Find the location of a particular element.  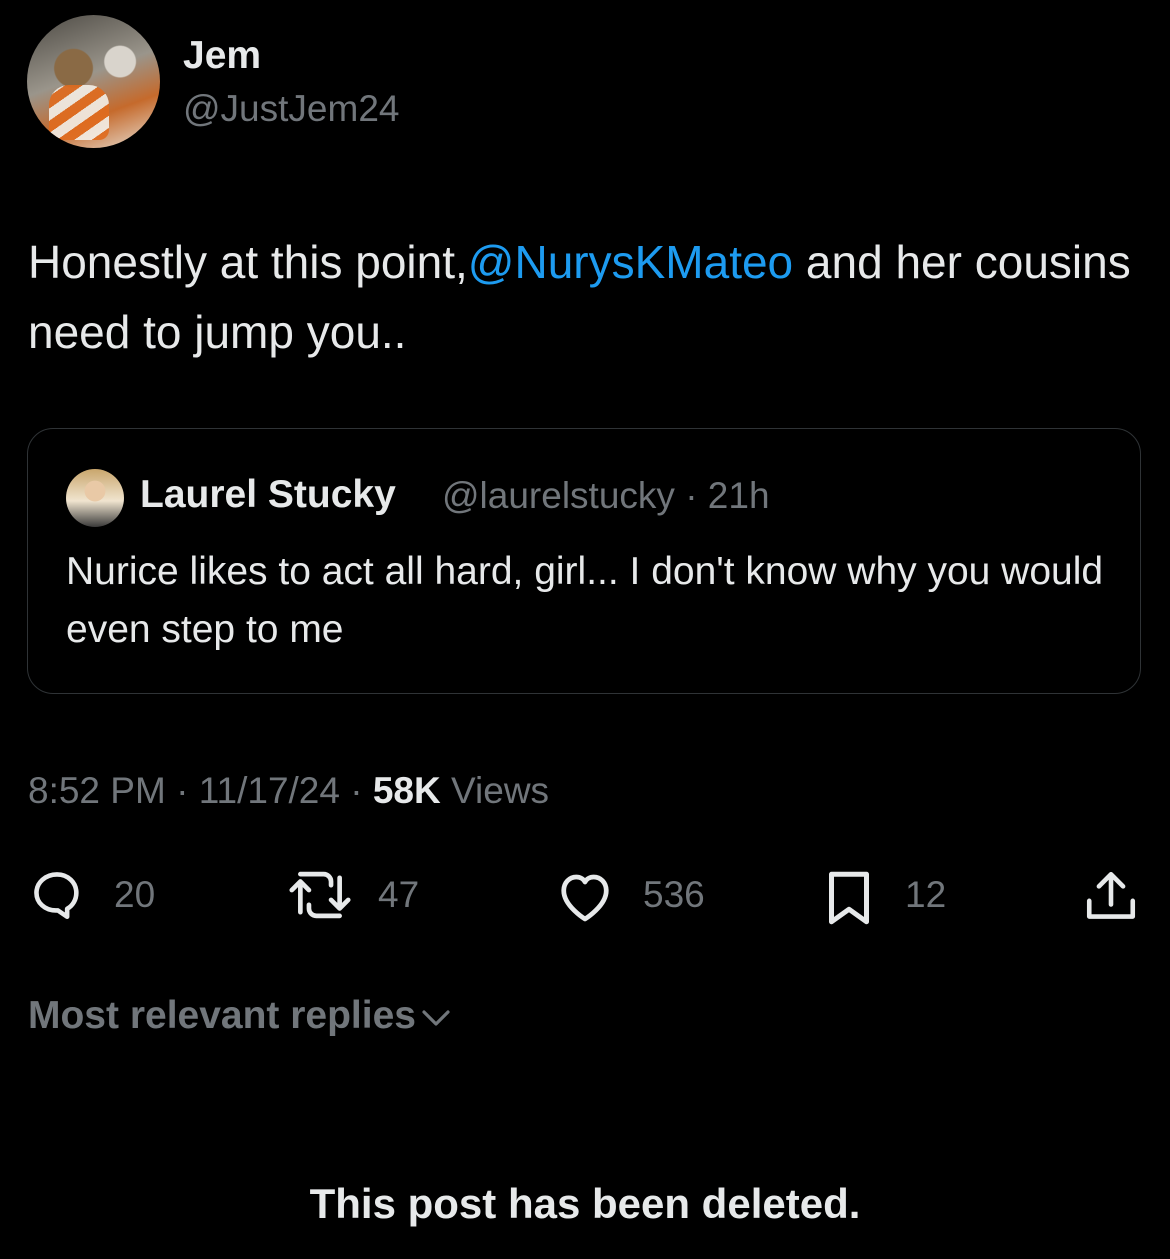

tweet-meta: 8:52 PM · 11/17/24 · 58K Views is located at coordinates (288, 791).